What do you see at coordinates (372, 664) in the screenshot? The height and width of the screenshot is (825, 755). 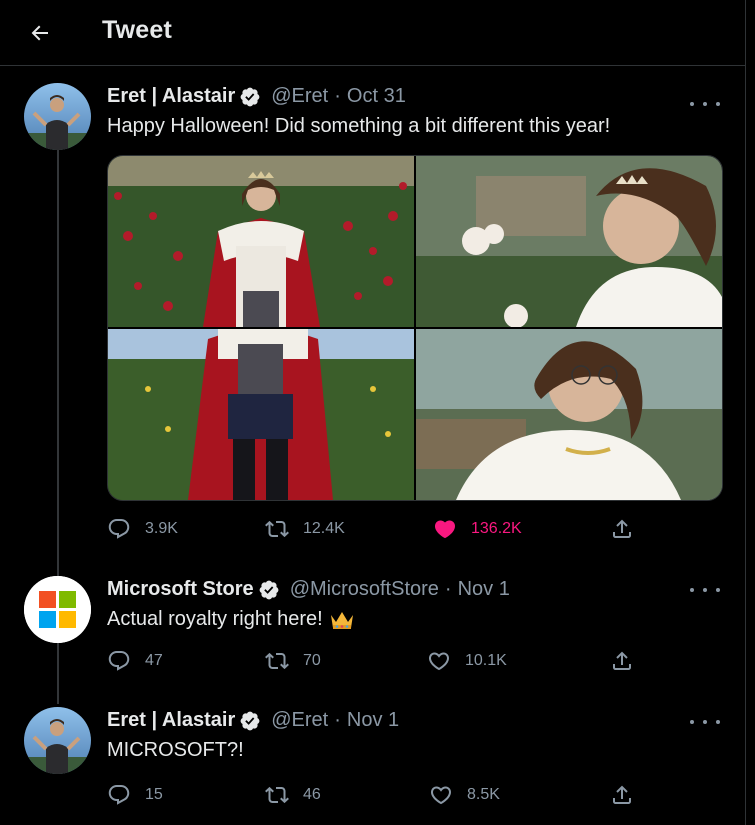 I see `action-bar: 47 70 10.1K` at bounding box center [372, 664].